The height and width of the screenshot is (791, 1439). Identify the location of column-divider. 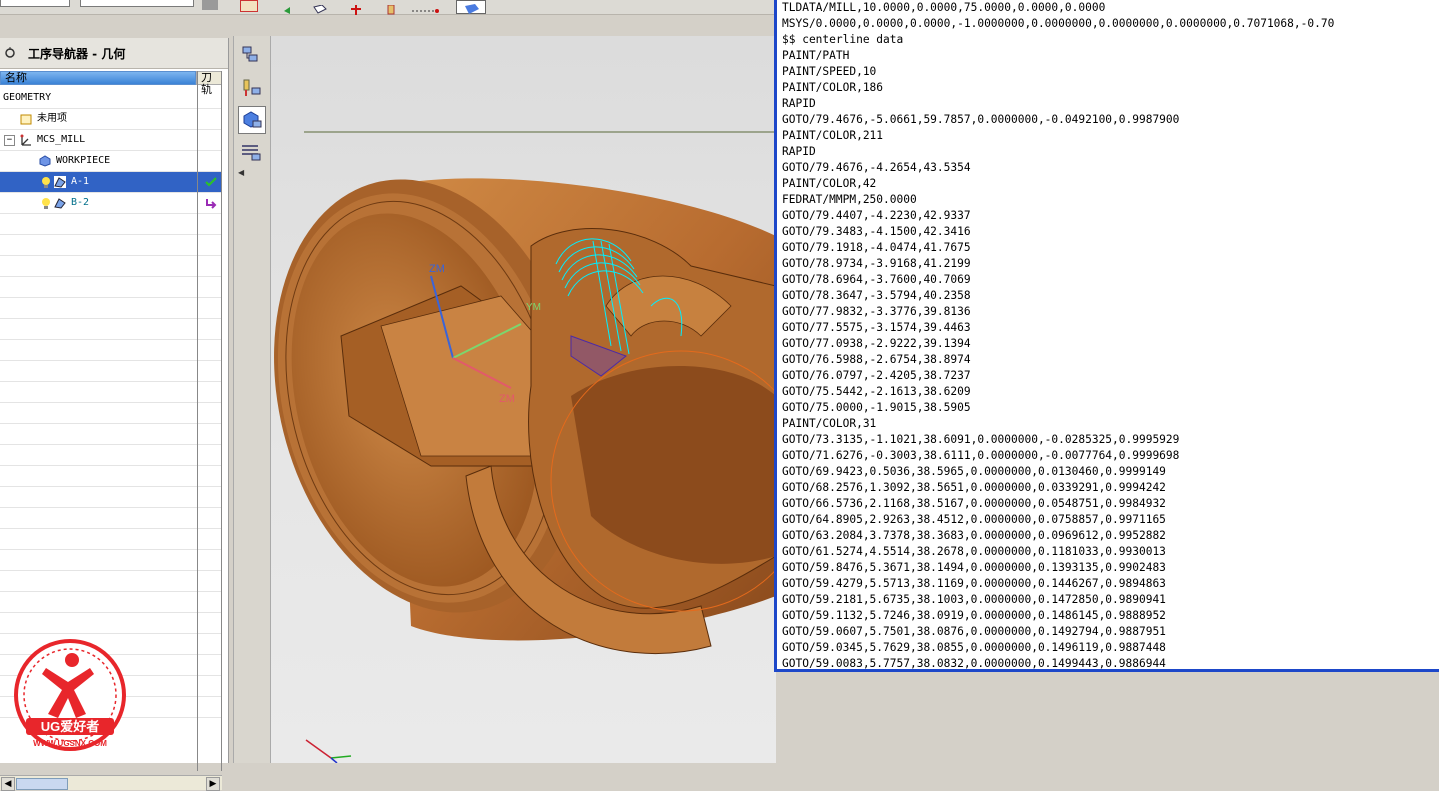
(221, 421).